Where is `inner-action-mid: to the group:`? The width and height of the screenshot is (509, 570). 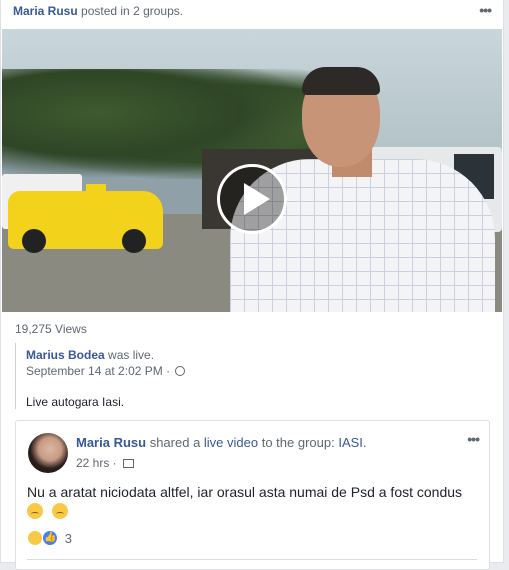 inner-action-mid: to the group: is located at coordinates (298, 442).